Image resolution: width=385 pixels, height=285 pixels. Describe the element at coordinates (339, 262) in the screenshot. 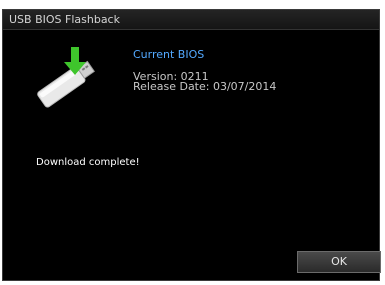

I see `ok-button: OK` at that location.